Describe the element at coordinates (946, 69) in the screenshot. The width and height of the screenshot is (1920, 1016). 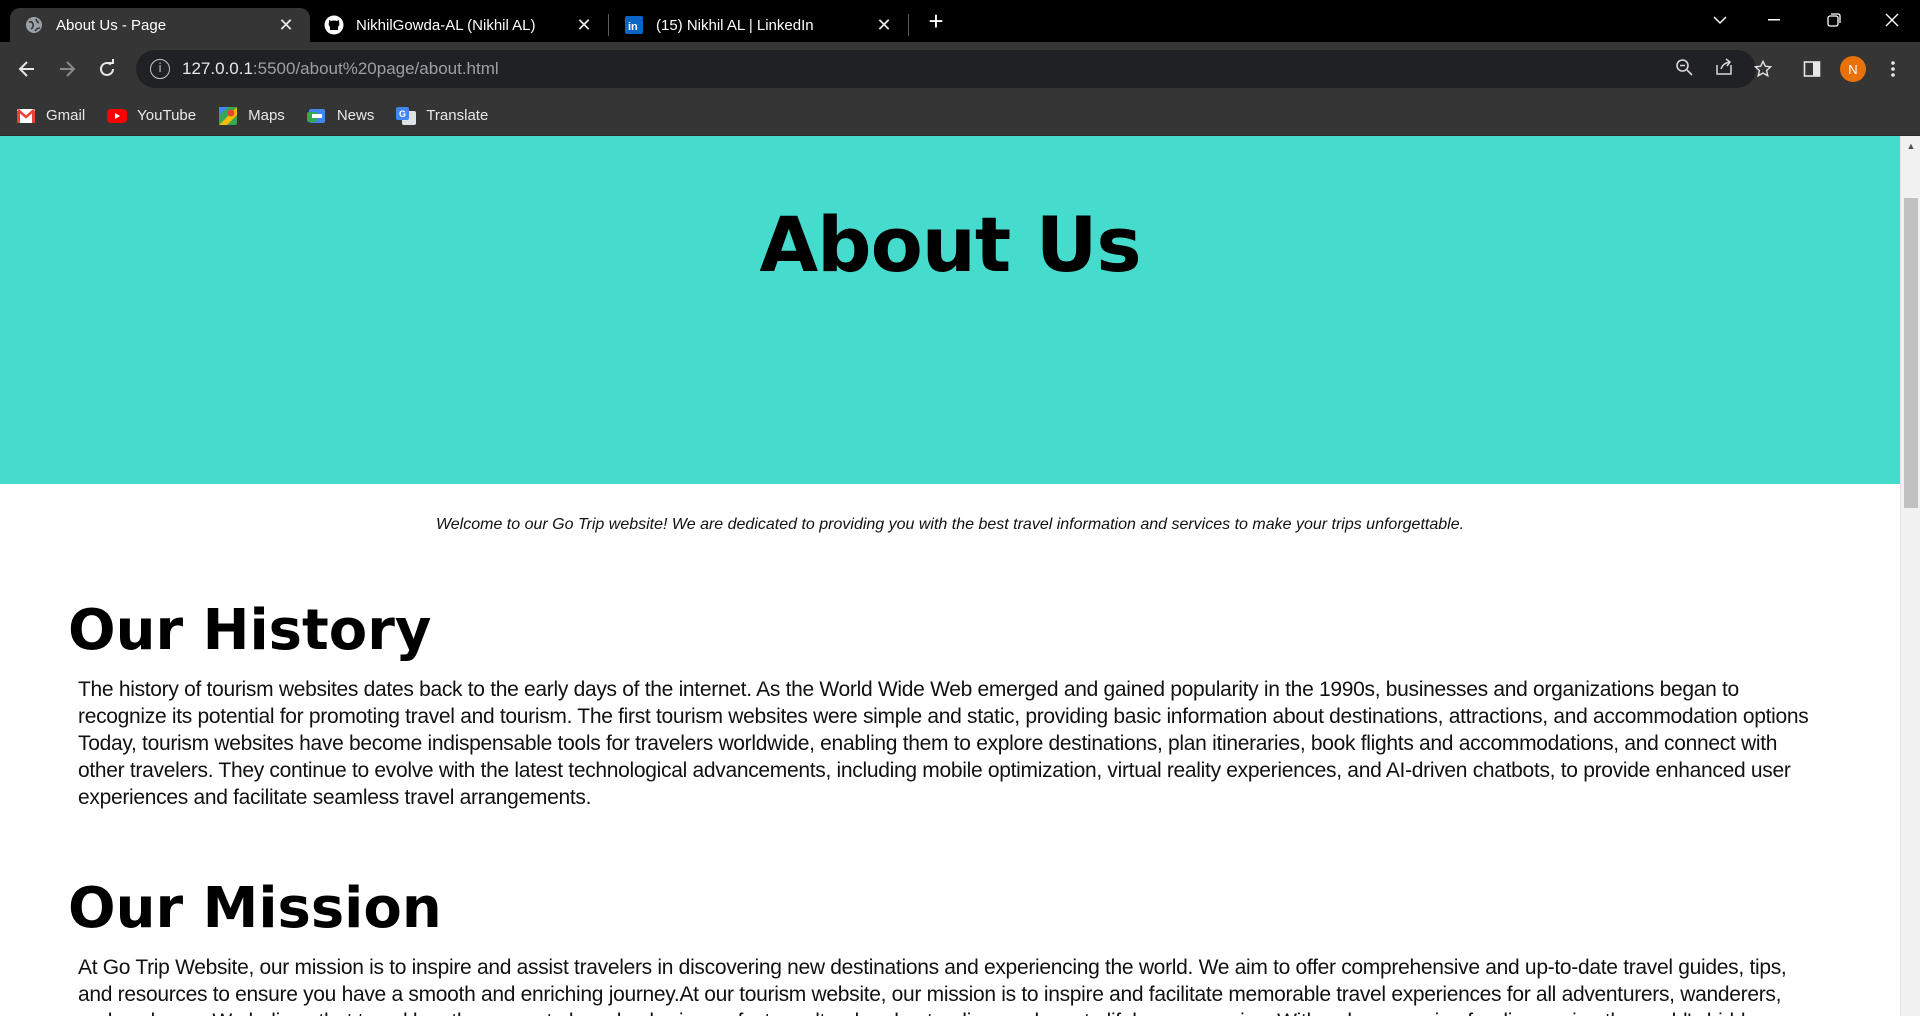
I see `address-bar: i 127.0.0.1:5500/about%20page/about.html` at that location.